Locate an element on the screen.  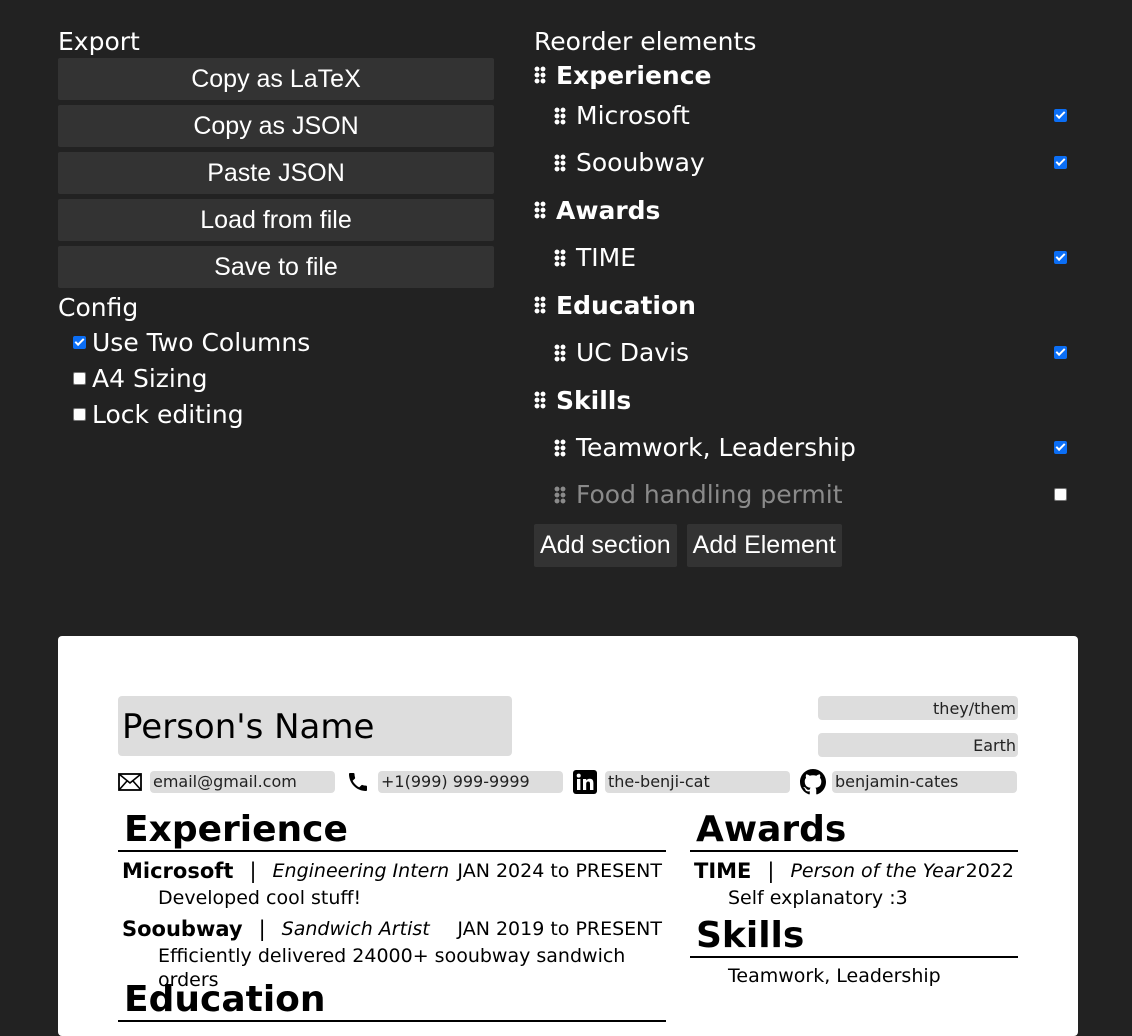
a4-sizing-checkbox is located at coordinates (79, 378).